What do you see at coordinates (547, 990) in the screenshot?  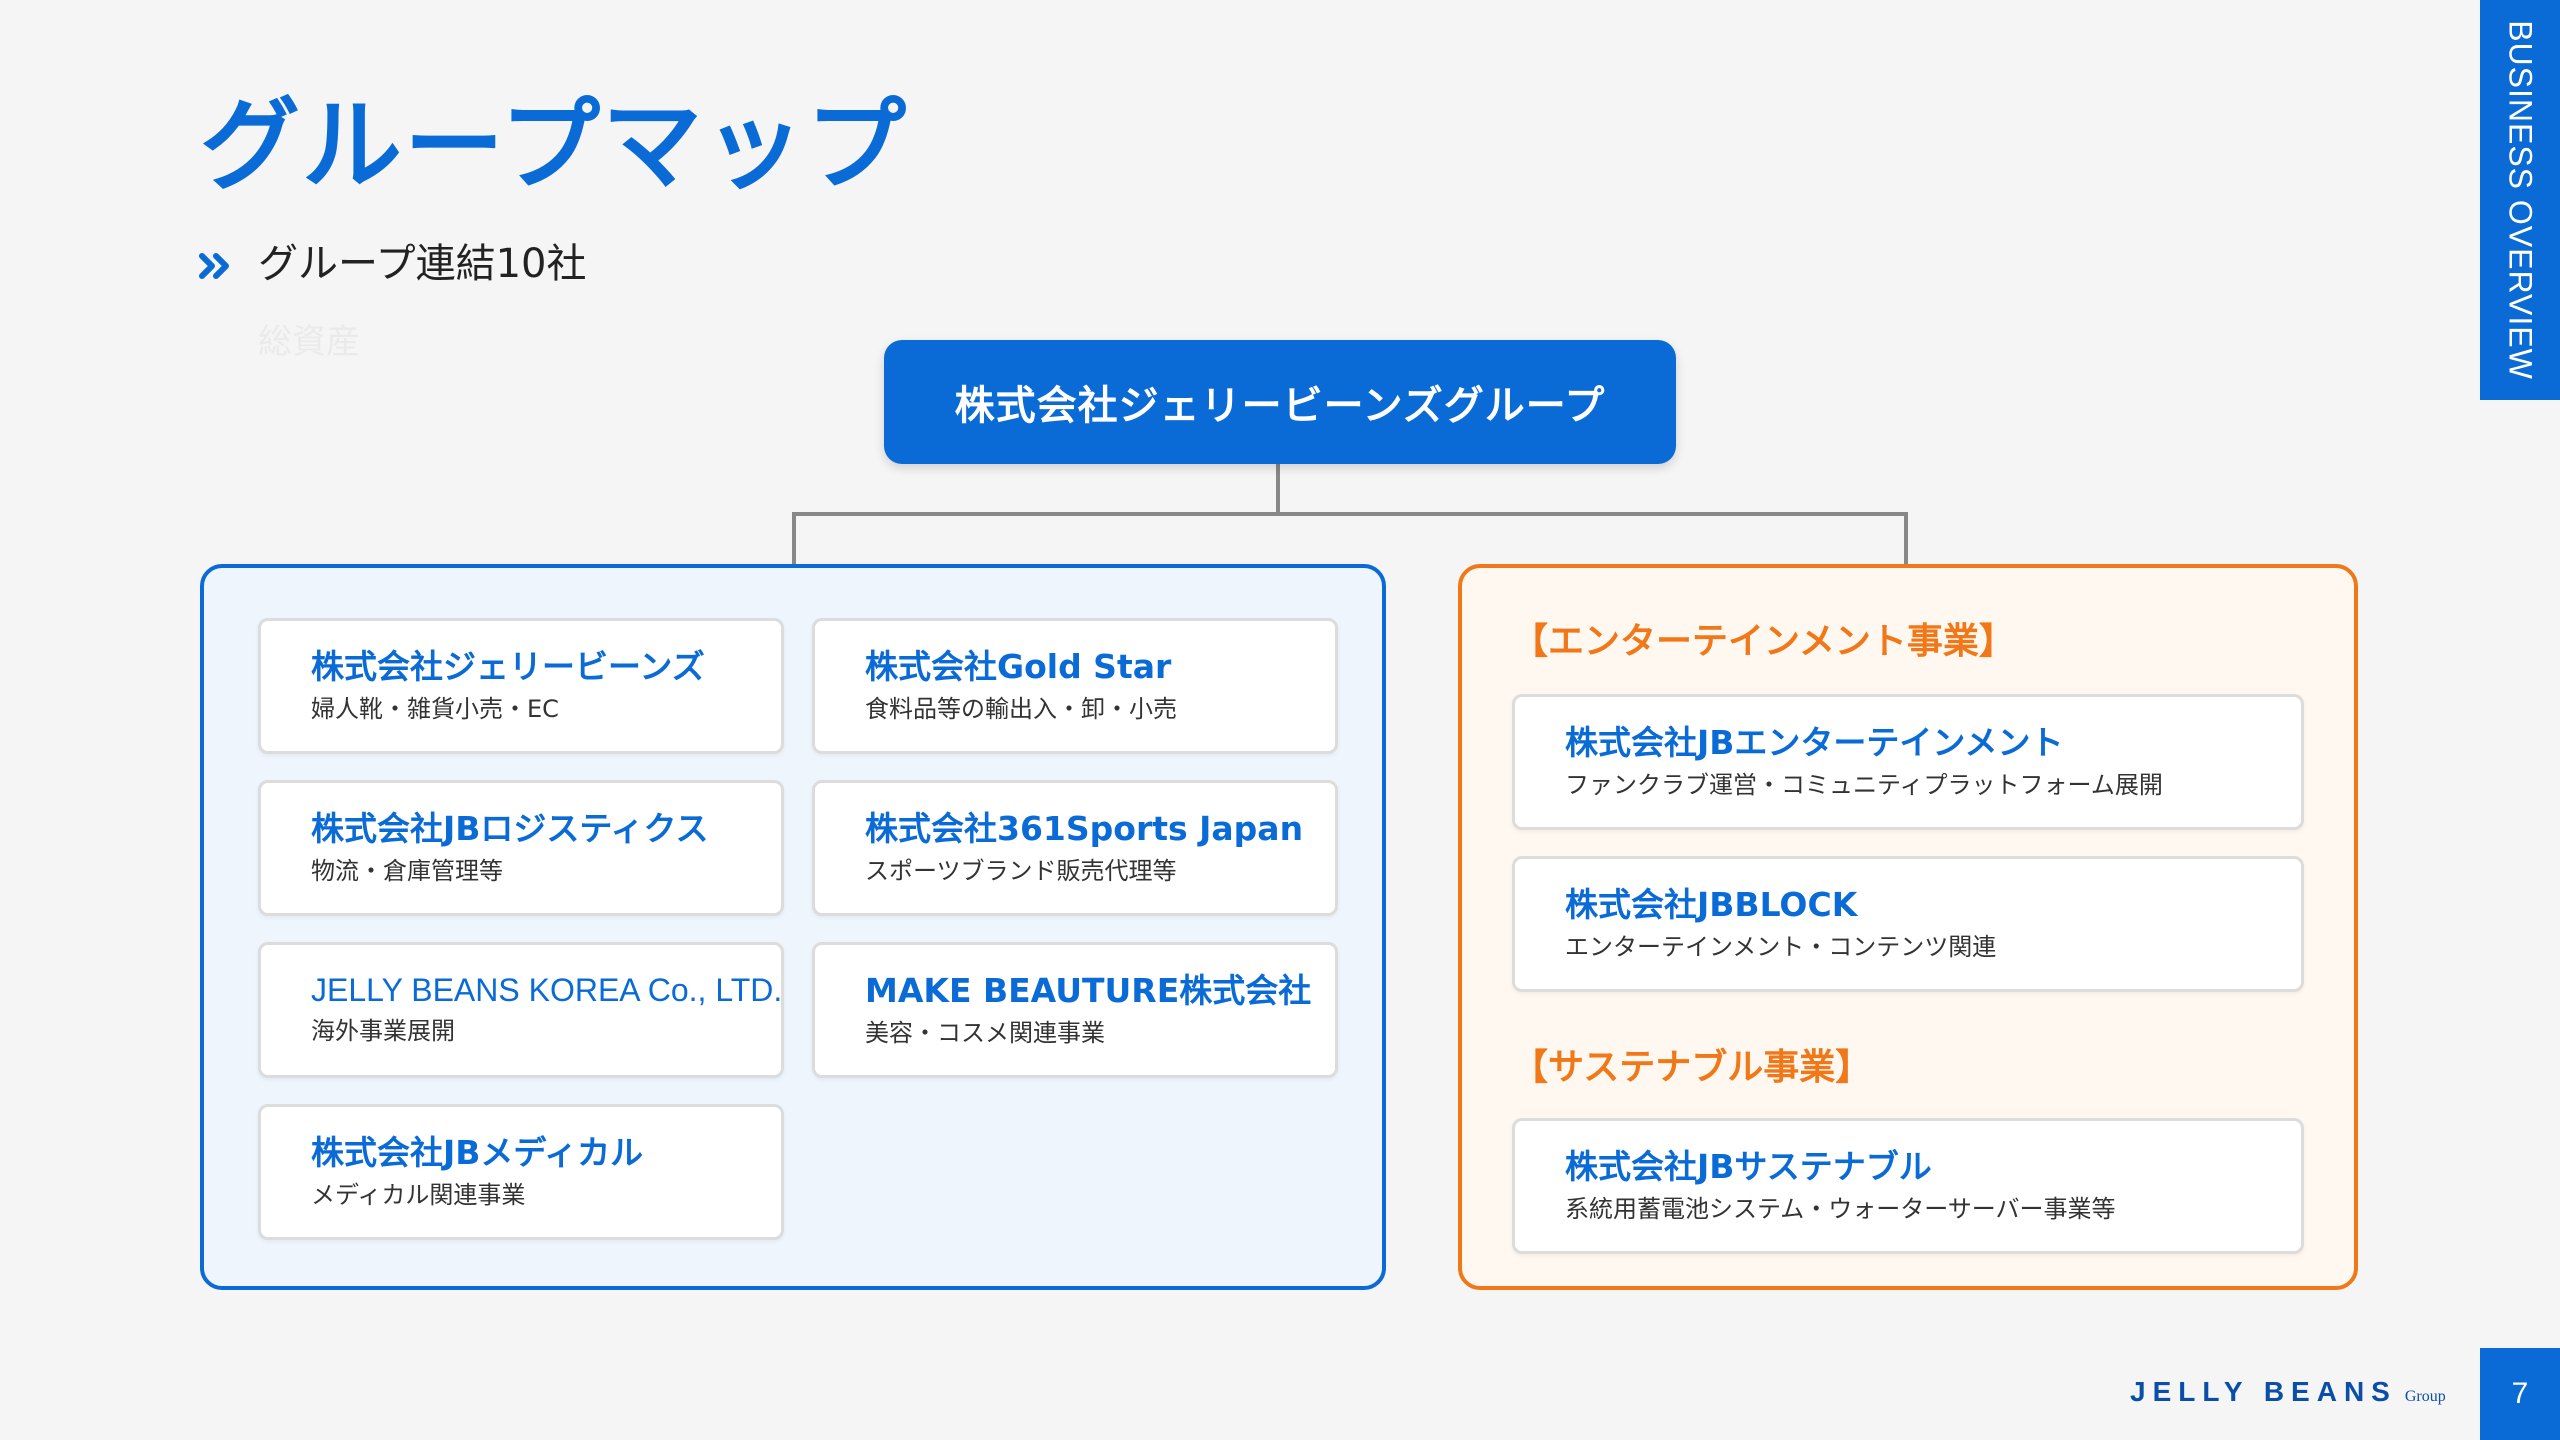 I see `company-name: JELLY BEANS KOREA Co., LTD.` at bounding box center [547, 990].